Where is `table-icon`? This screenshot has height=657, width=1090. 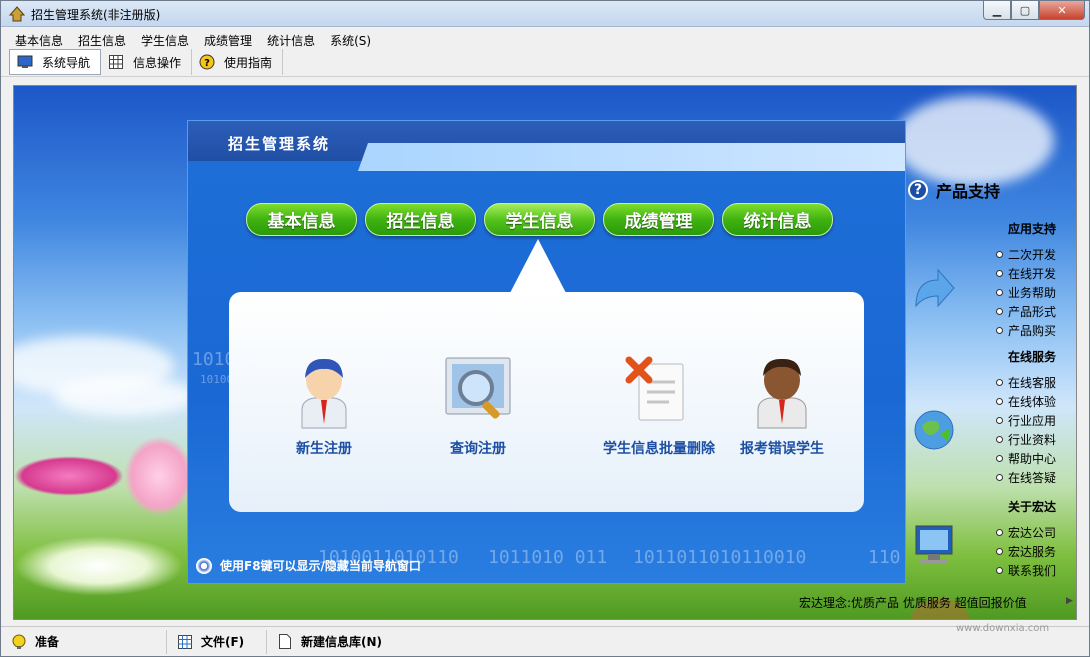
table-icon is located at coordinates (185, 642).